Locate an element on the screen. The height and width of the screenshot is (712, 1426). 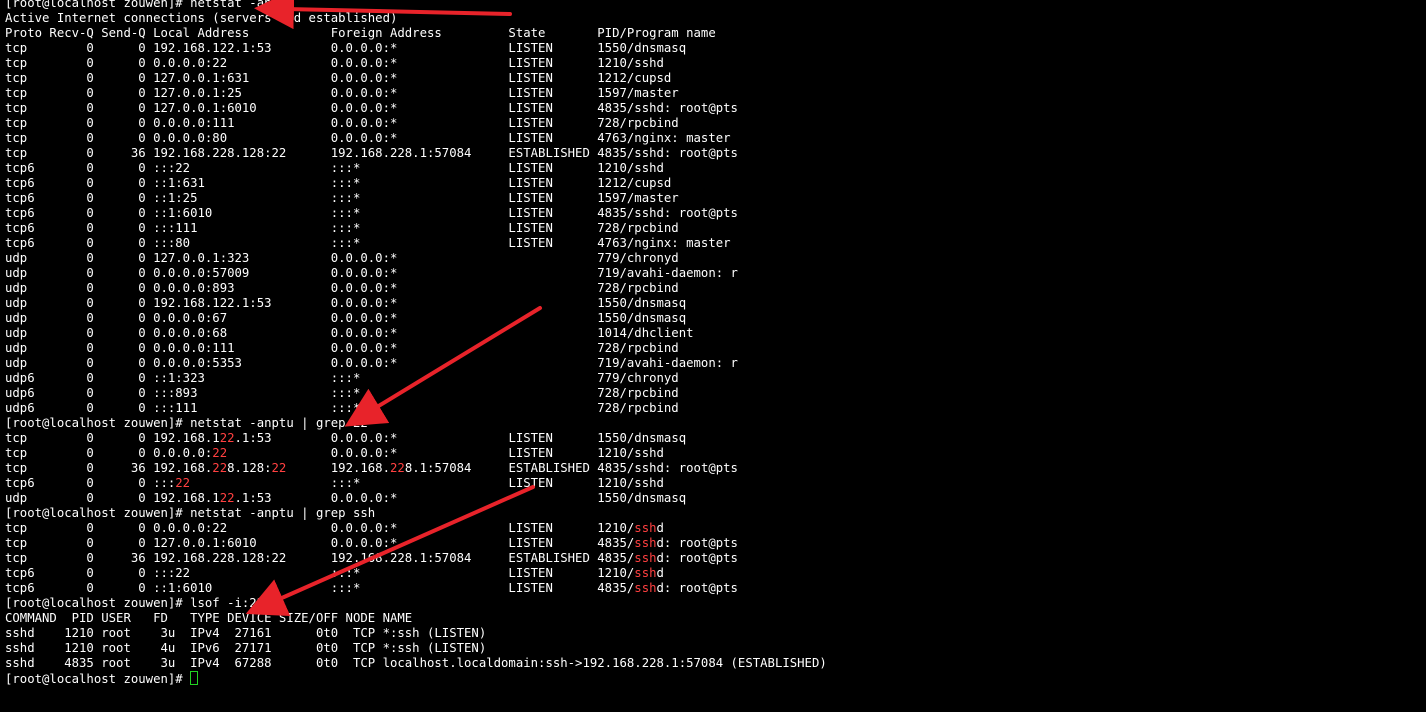
terminal-text: tcp 0 0 192.168.1 is located at coordinates (112, 438).